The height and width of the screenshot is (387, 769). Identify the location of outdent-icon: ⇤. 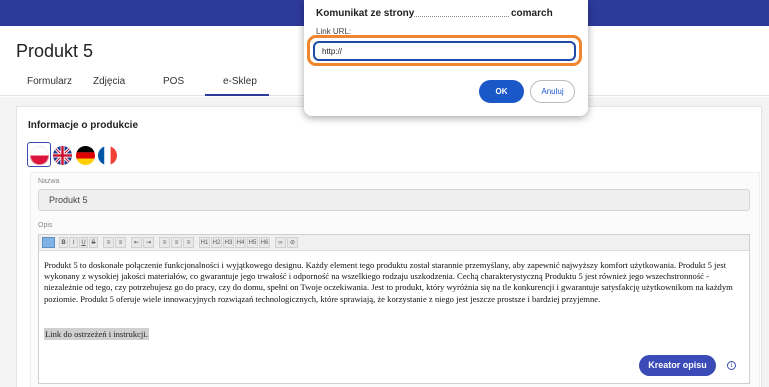
(136, 242).